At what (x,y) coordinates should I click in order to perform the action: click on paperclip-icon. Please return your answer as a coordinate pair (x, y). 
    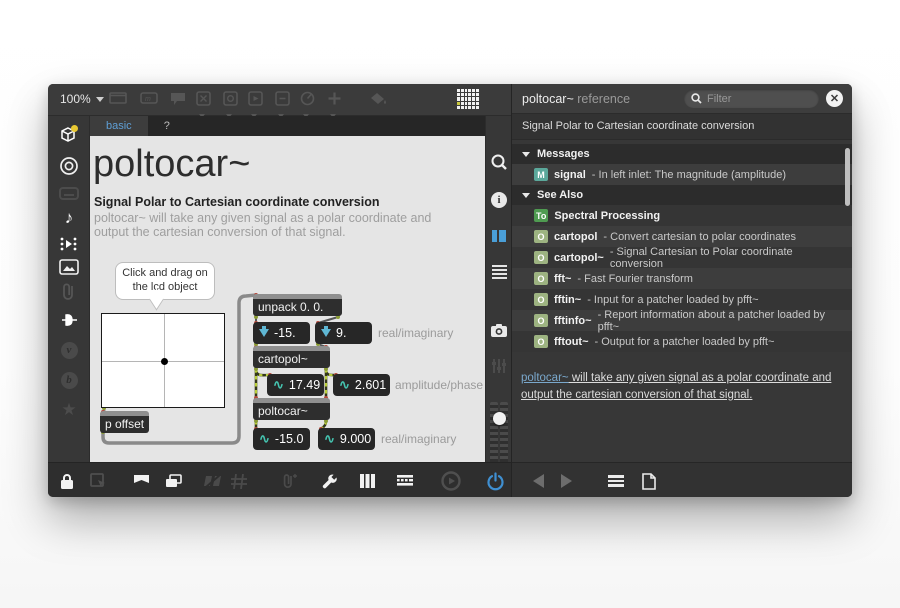
    Looking at the image, I should click on (69, 292).